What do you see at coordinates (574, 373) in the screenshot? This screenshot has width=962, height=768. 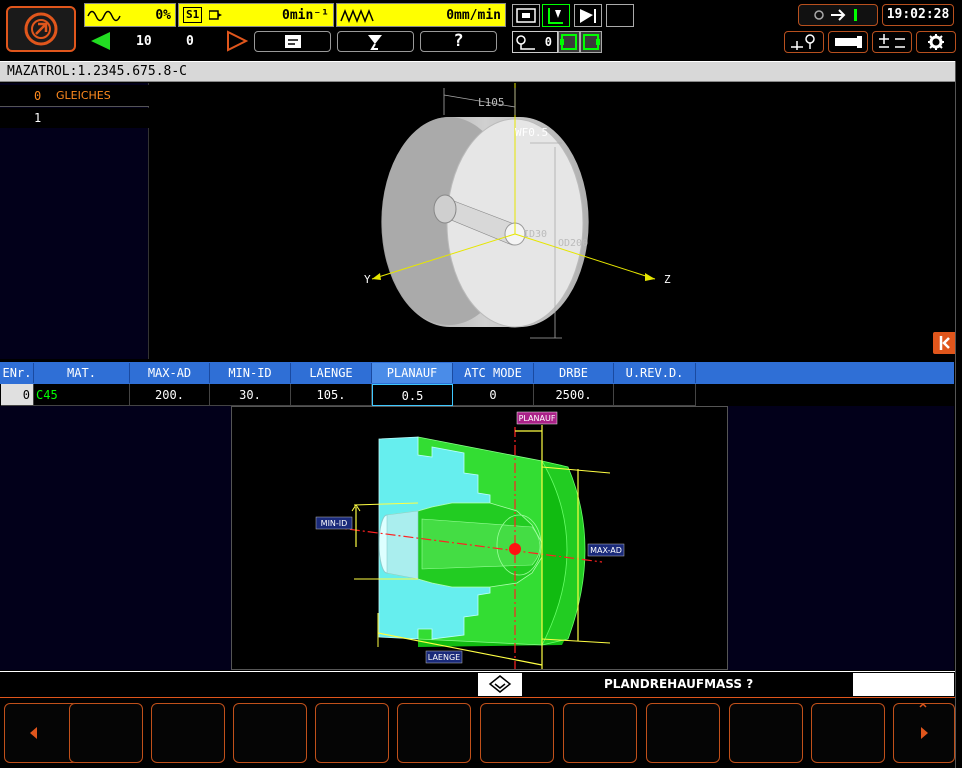 I see `col-drbe: DRBE` at bounding box center [574, 373].